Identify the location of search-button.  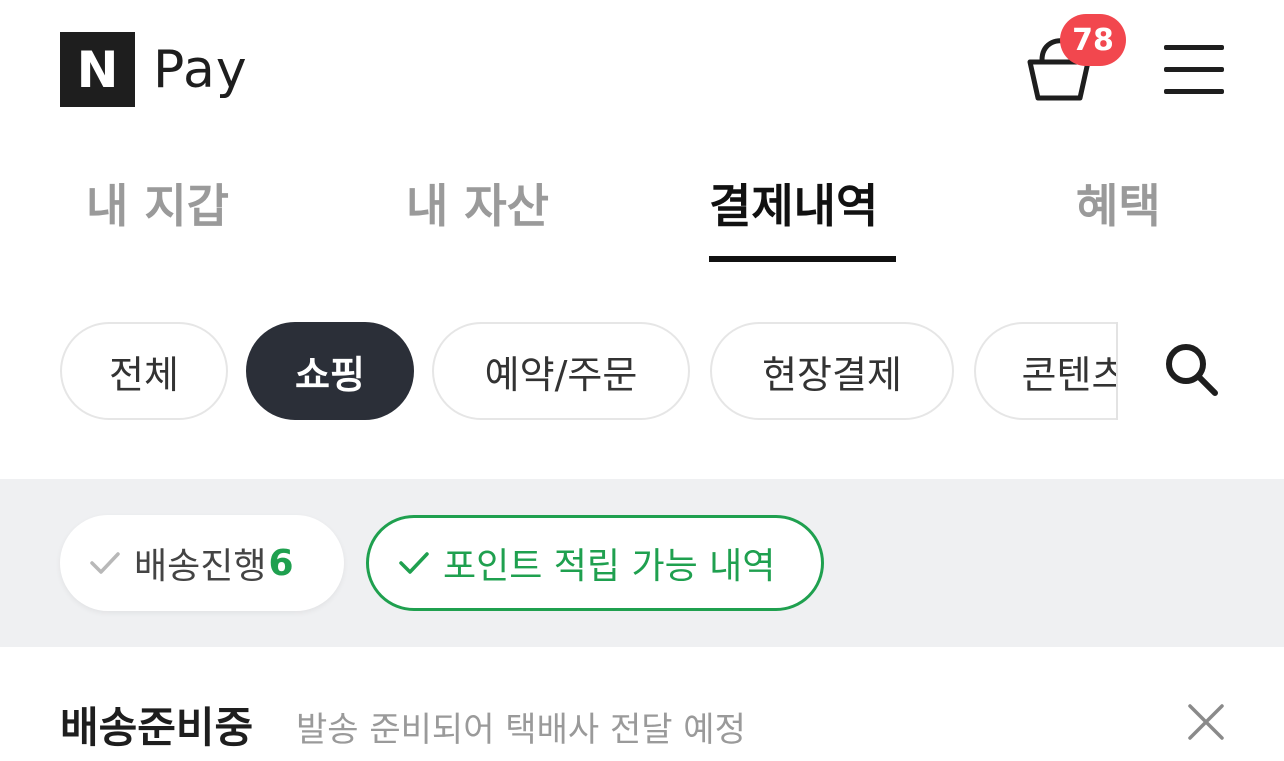
(1192, 370).